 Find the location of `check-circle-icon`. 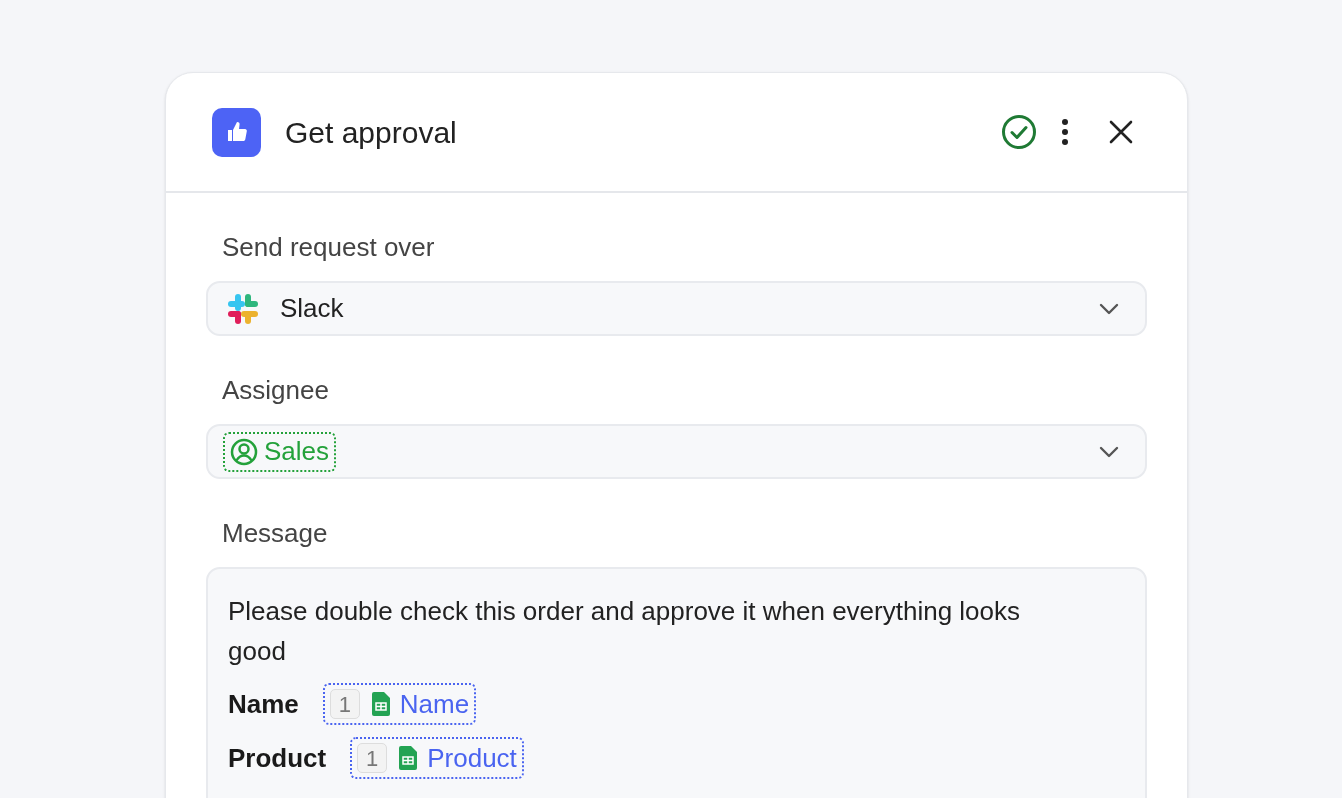

check-circle-icon is located at coordinates (1019, 132).